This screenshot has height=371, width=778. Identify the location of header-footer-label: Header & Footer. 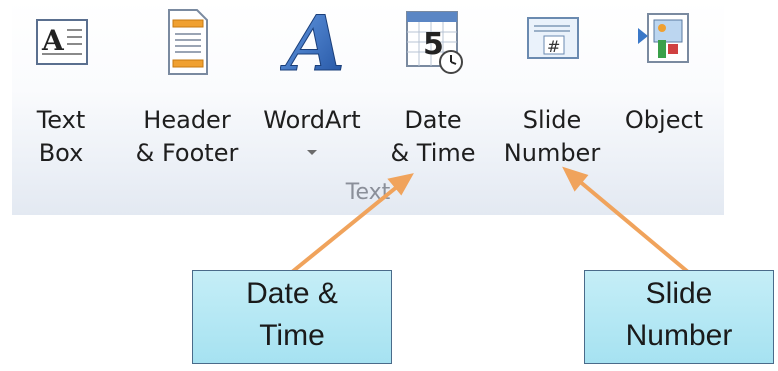
(187, 137).